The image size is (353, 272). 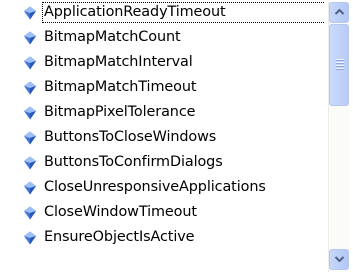 I want to click on list-item-label: BitmapMatchInterval, so click(x=118, y=62).